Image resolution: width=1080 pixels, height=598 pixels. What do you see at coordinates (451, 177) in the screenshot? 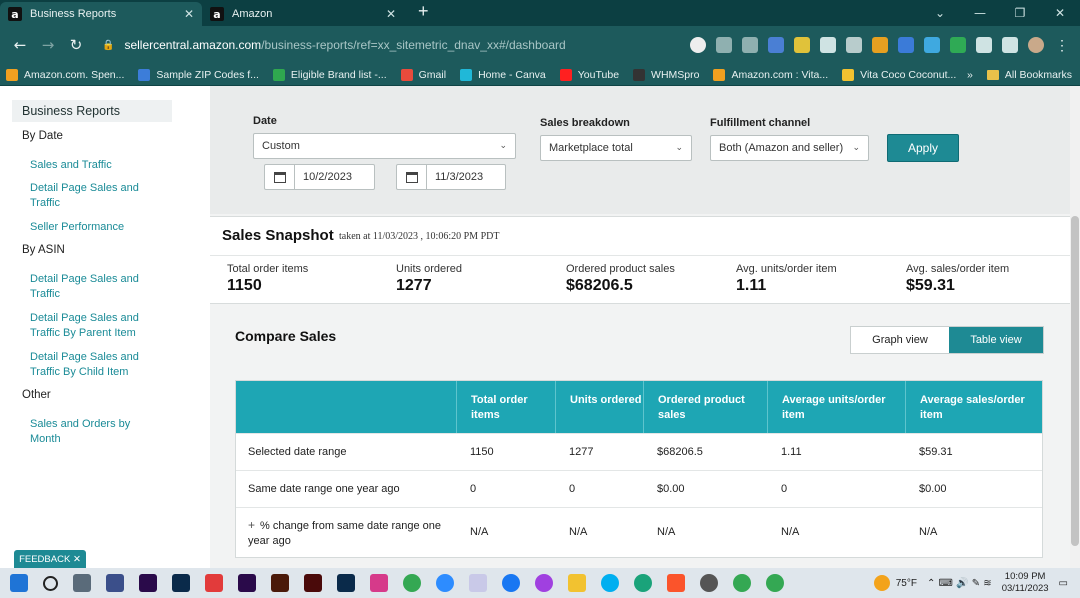
I see `end-date-field: 11/3/2023` at bounding box center [451, 177].